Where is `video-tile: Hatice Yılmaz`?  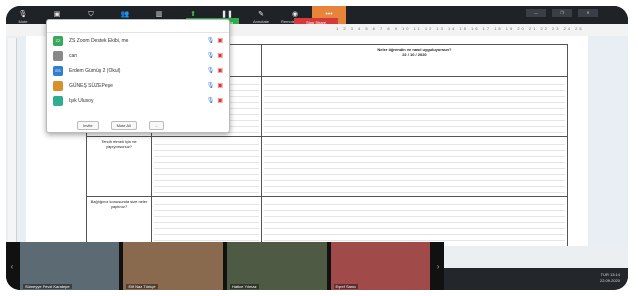
video-tile: Hatice Yılmaz is located at coordinates (277, 266).